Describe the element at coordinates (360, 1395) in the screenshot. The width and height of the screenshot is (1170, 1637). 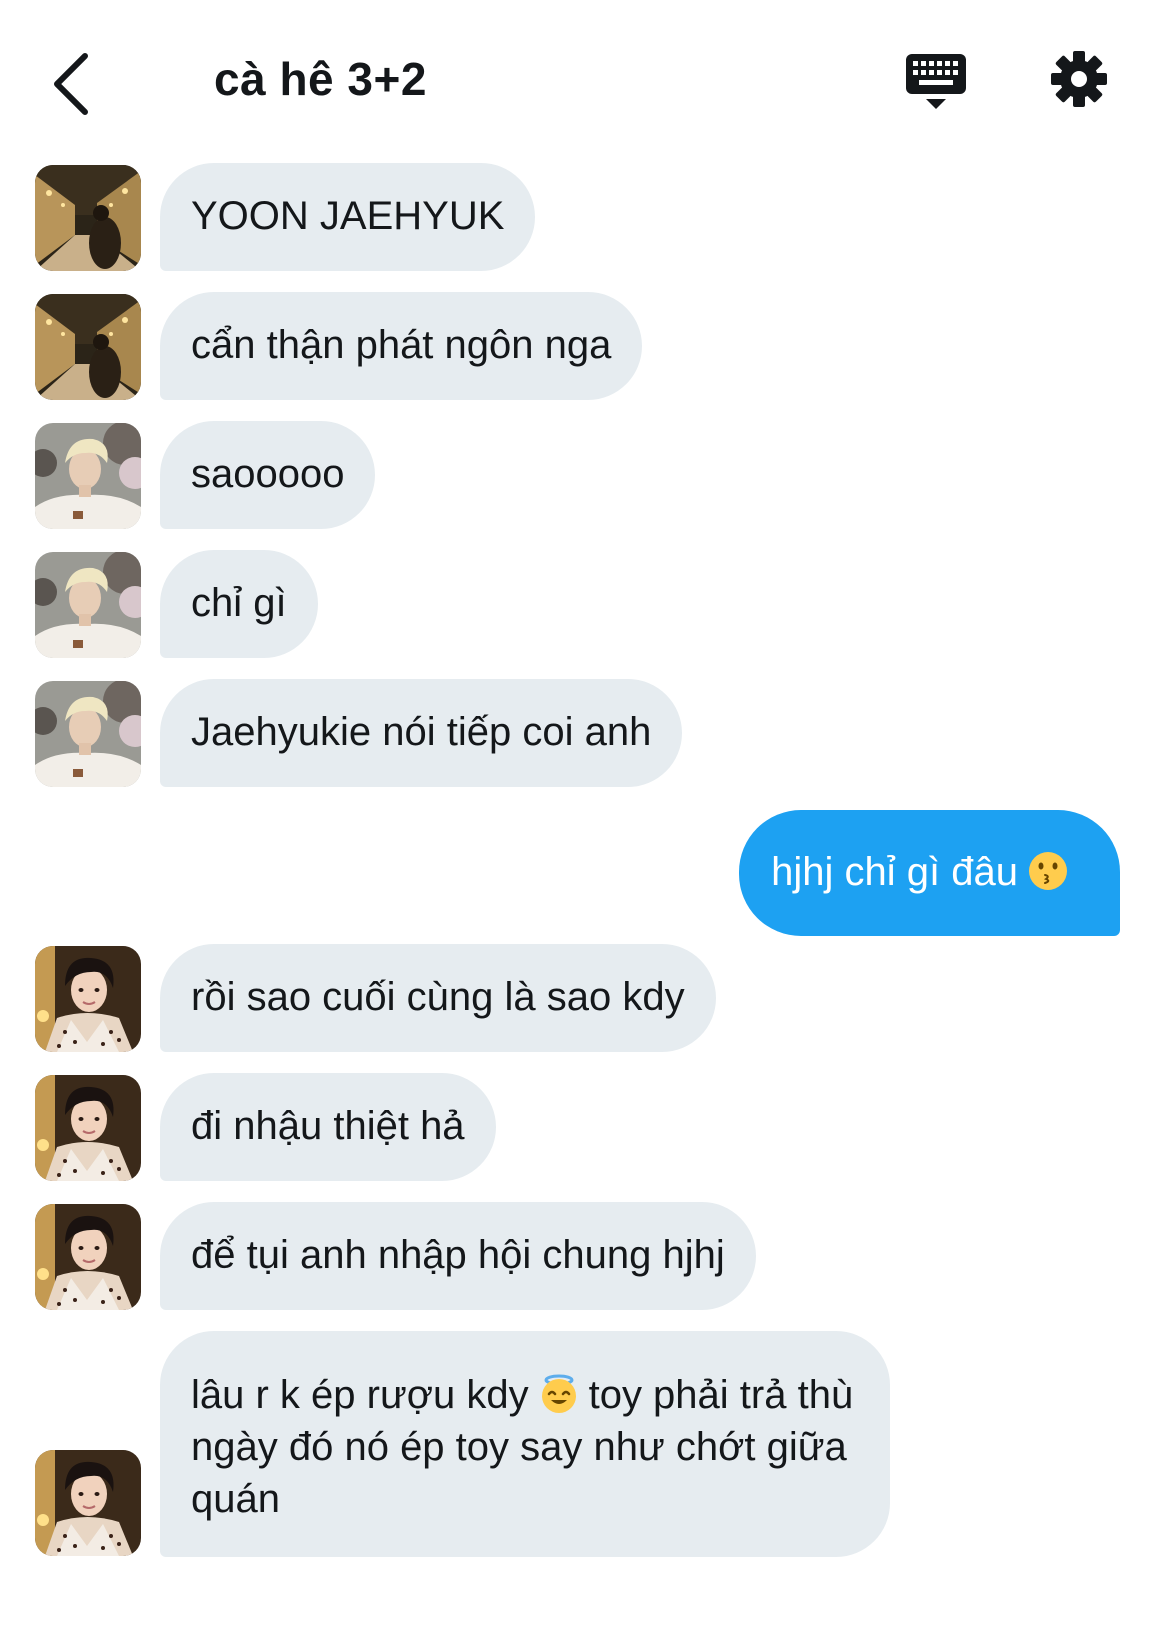
I see `message-text: lâu r k ép rượu kdy` at that location.